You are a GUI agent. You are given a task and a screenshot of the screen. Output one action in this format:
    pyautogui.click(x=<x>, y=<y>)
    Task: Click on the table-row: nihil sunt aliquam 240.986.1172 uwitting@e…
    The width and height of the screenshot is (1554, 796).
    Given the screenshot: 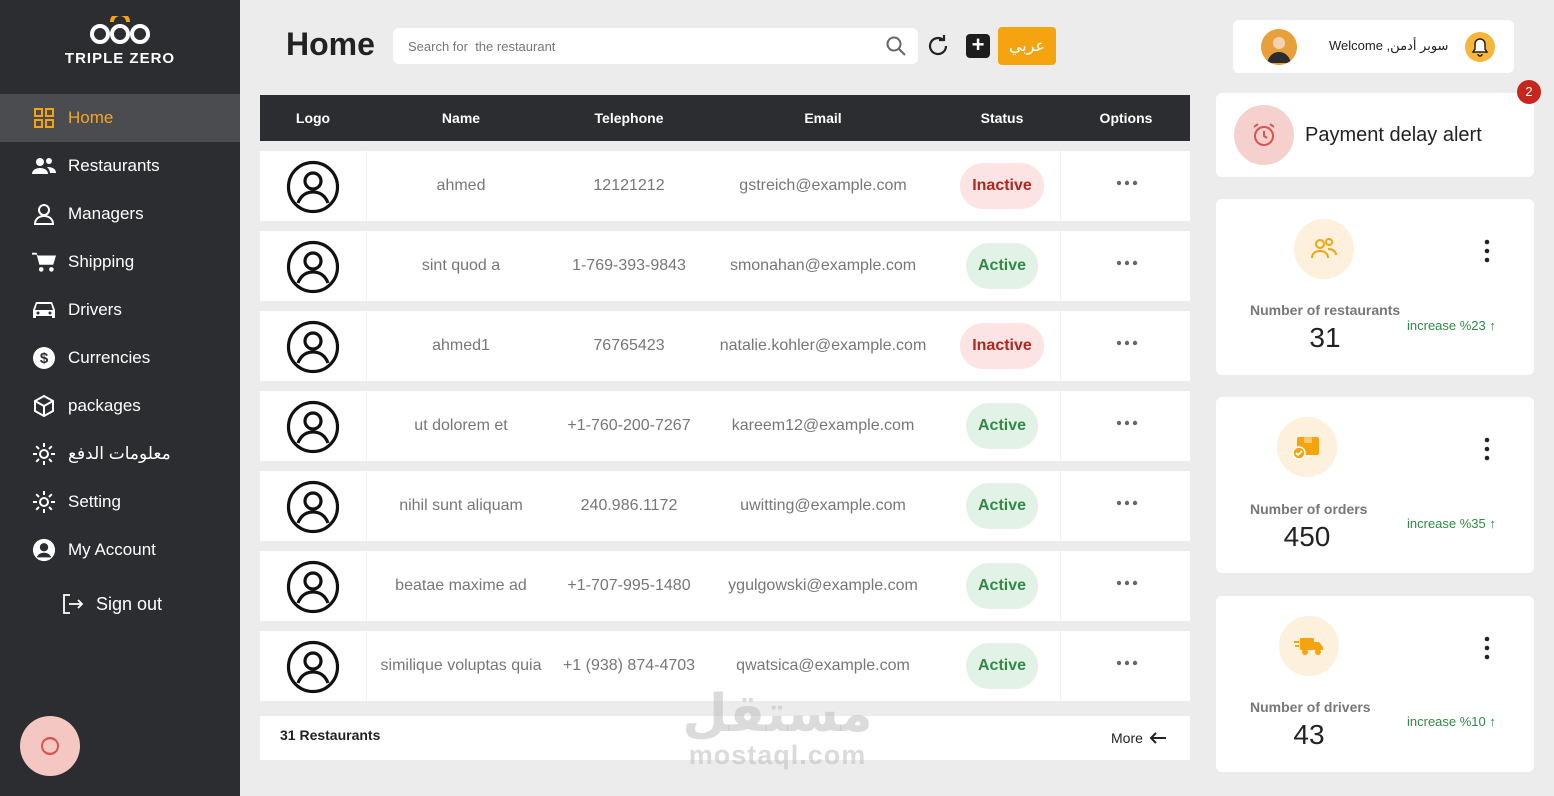 What is the action you would take?
    pyautogui.click(x=725, y=506)
    